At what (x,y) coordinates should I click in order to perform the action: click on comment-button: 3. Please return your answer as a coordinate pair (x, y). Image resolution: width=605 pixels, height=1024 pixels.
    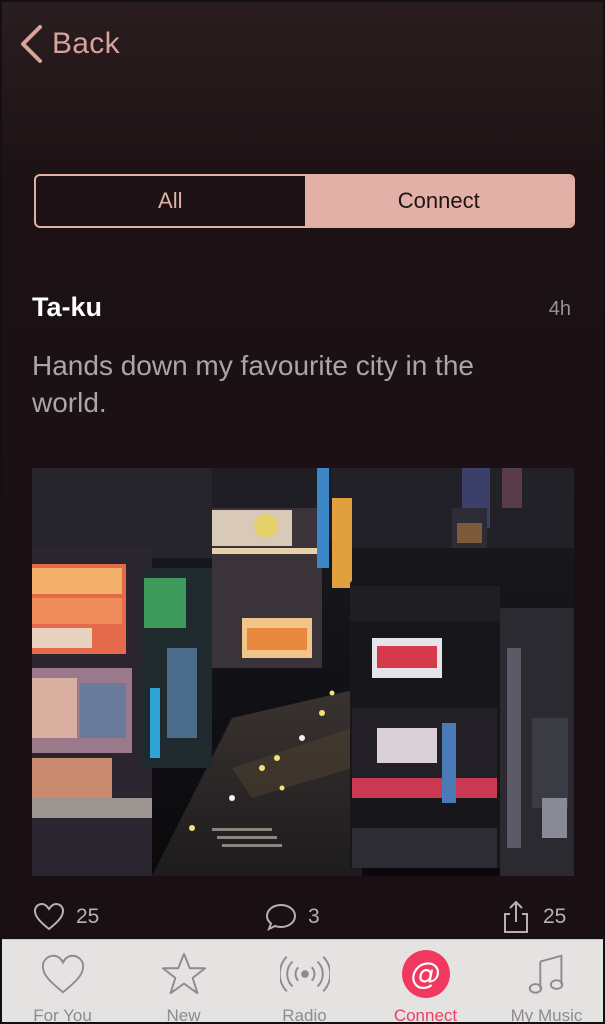
    Looking at the image, I should click on (292, 917).